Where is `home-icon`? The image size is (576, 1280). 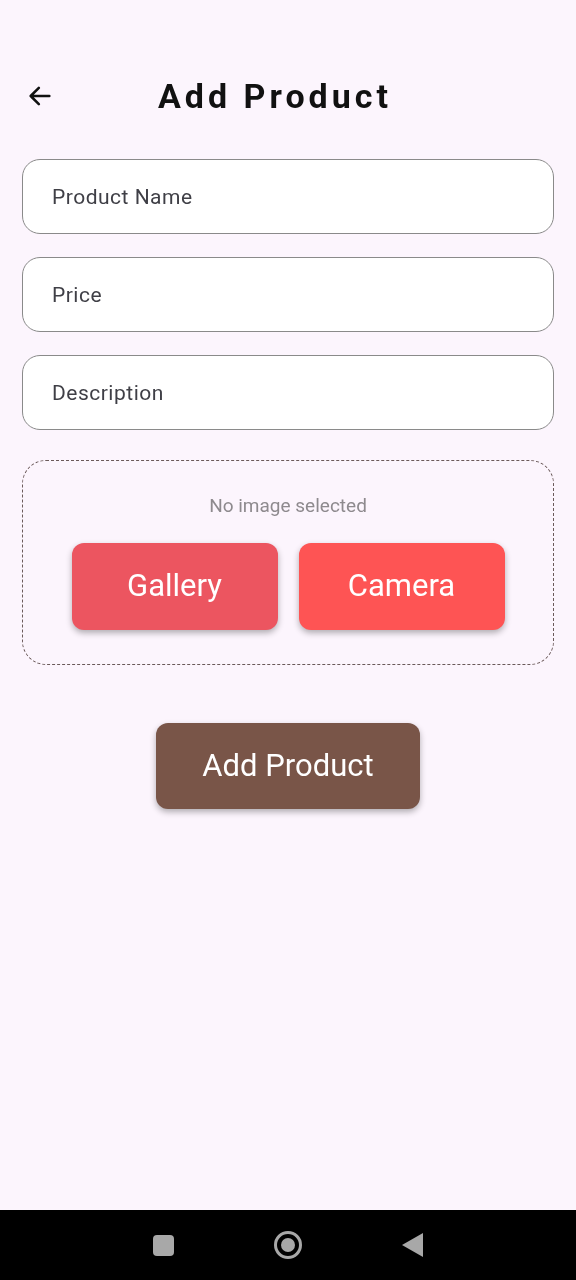
home-icon is located at coordinates (287, 1245).